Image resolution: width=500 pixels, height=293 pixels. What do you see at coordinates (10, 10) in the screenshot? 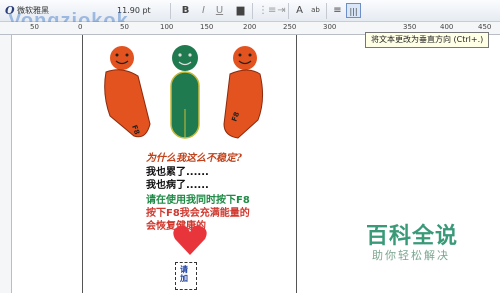
I see `font-icon: O` at bounding box center [10, 10].